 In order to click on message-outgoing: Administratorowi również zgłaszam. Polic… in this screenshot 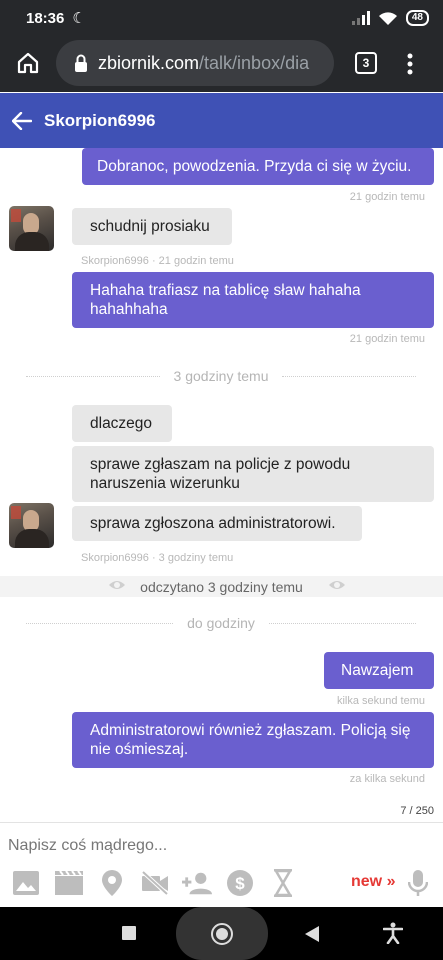, I will do `click(253, 740)`.